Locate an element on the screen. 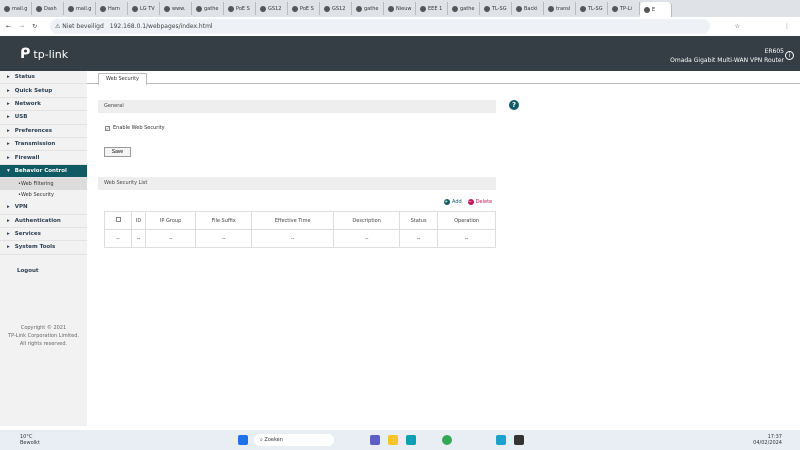 This screenshot has width=800, height=450. tab-web-security: Web Security is located at coordinates (122, 79).